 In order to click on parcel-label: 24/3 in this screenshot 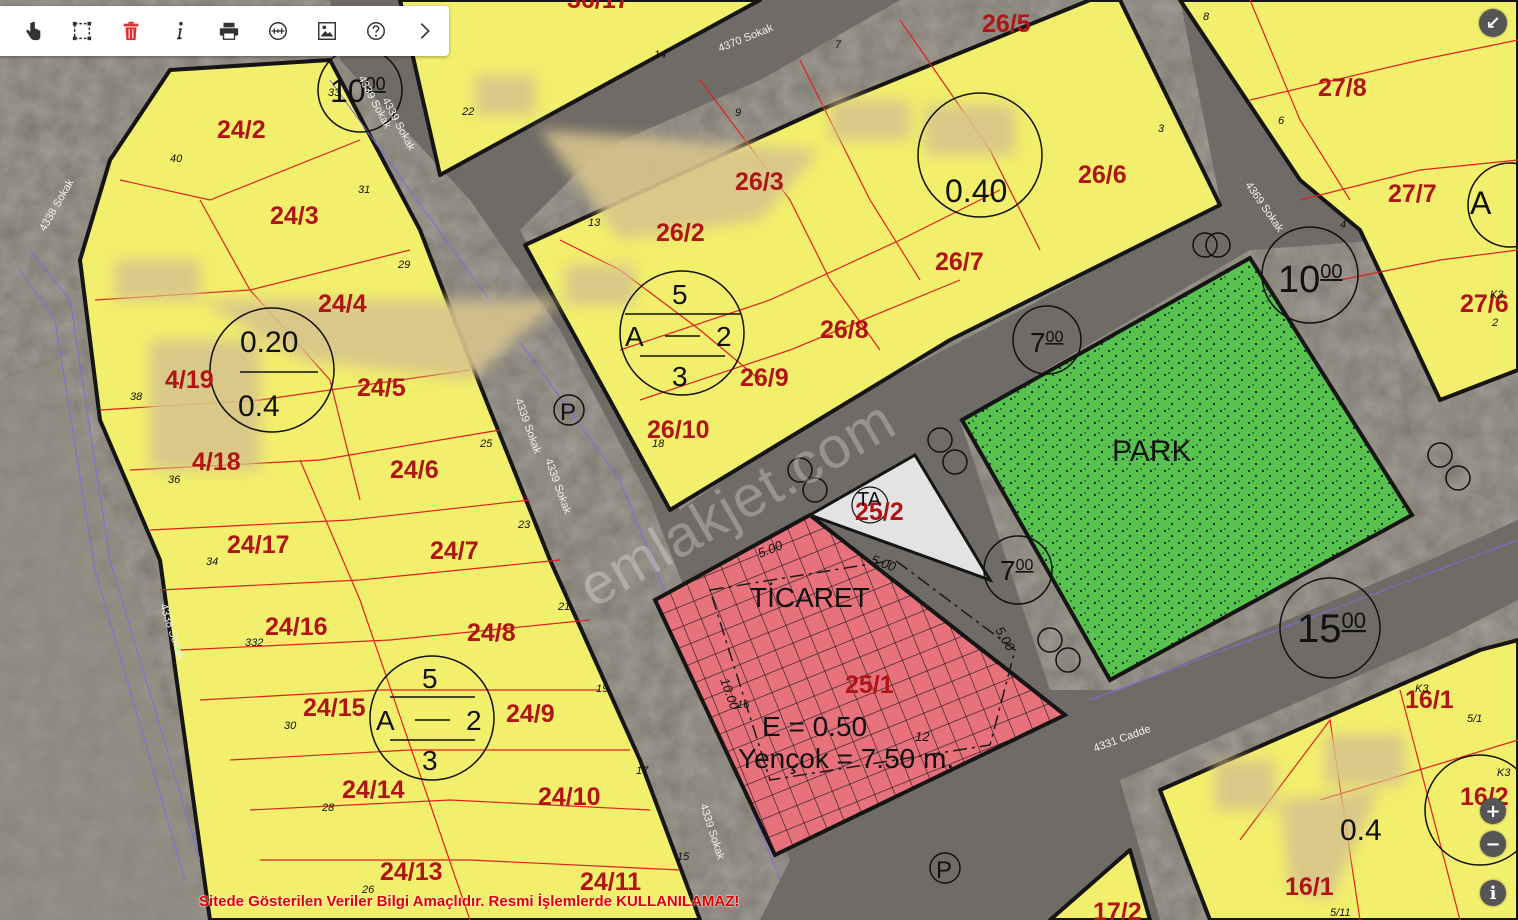, I will do `click(294, 216)`.